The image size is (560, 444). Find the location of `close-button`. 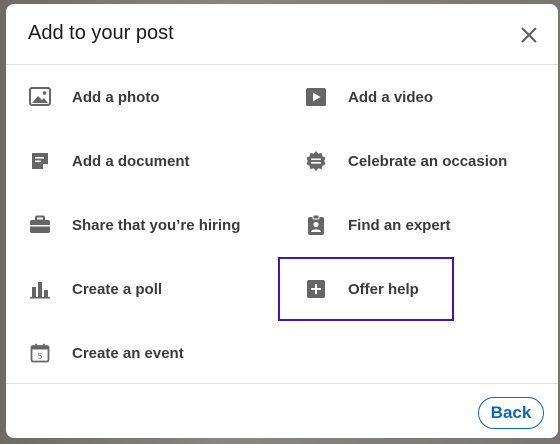

close-button is located at coordinates (529, 35).